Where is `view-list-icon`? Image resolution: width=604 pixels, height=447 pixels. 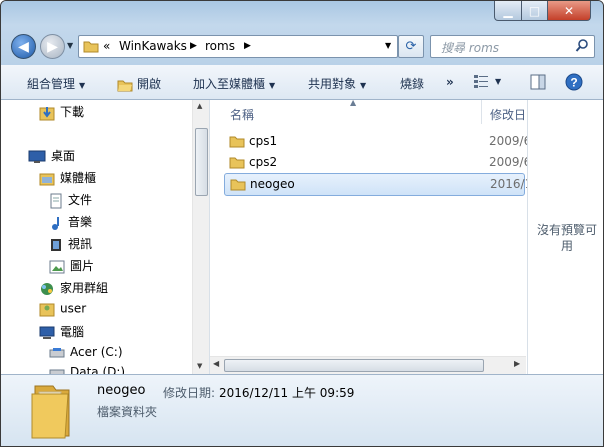
view-list-icon is located at coordinates (481, 81).